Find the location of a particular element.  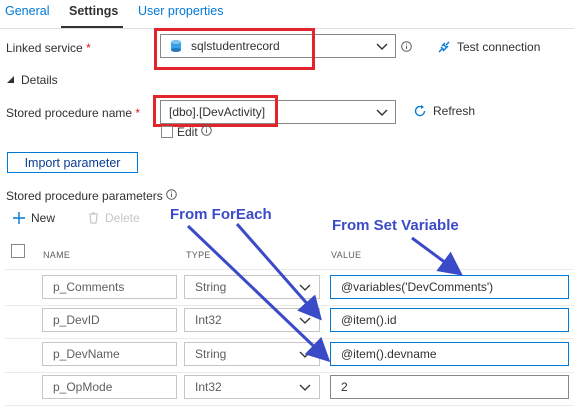

plug-icon is located at coordinates (444, 47).